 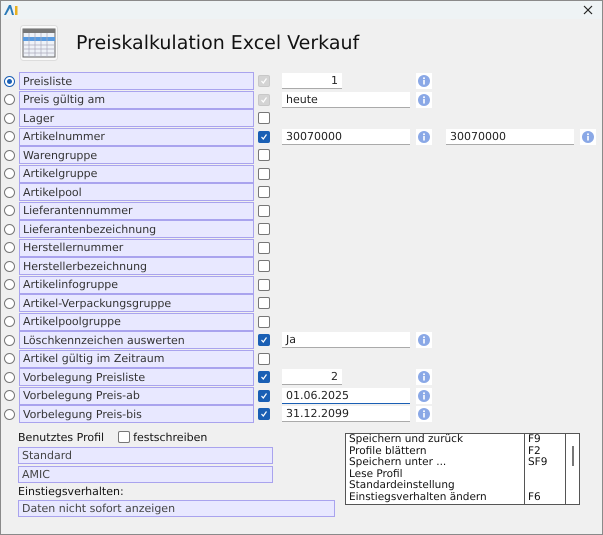 What do you see at coordinates (136, 395) in the screenshot?
I see `criterion-label: Vorbelegung Preis-ab` at bounding box center [136, 395].